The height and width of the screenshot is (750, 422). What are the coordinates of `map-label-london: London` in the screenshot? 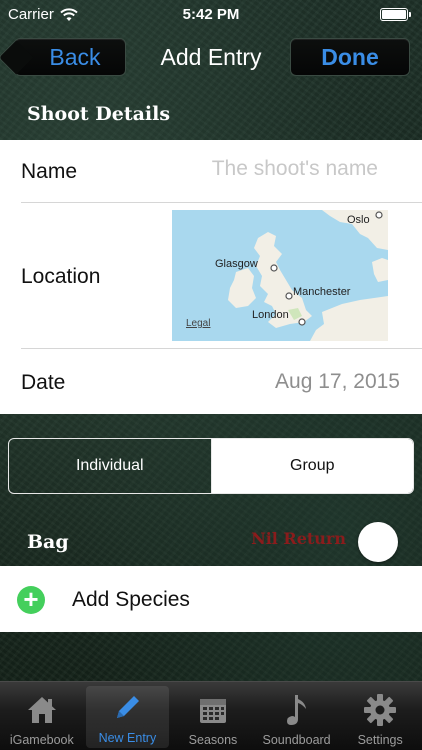 It's located at (270, 315).